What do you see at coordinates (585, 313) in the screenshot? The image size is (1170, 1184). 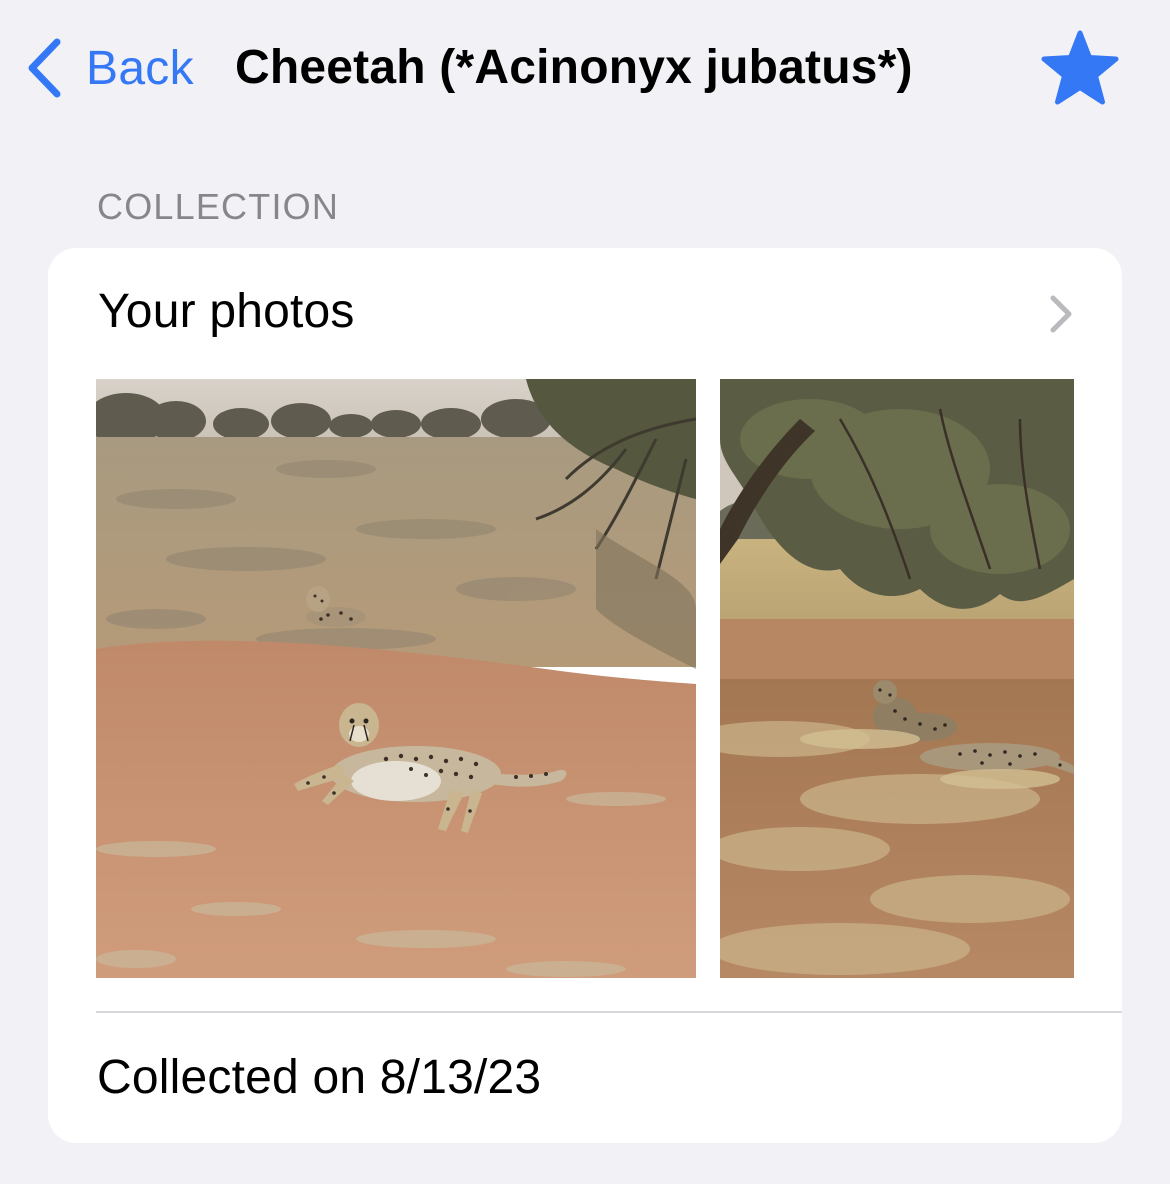 I see `your-photos-row: Your photos` at bounding box center [585, 313].